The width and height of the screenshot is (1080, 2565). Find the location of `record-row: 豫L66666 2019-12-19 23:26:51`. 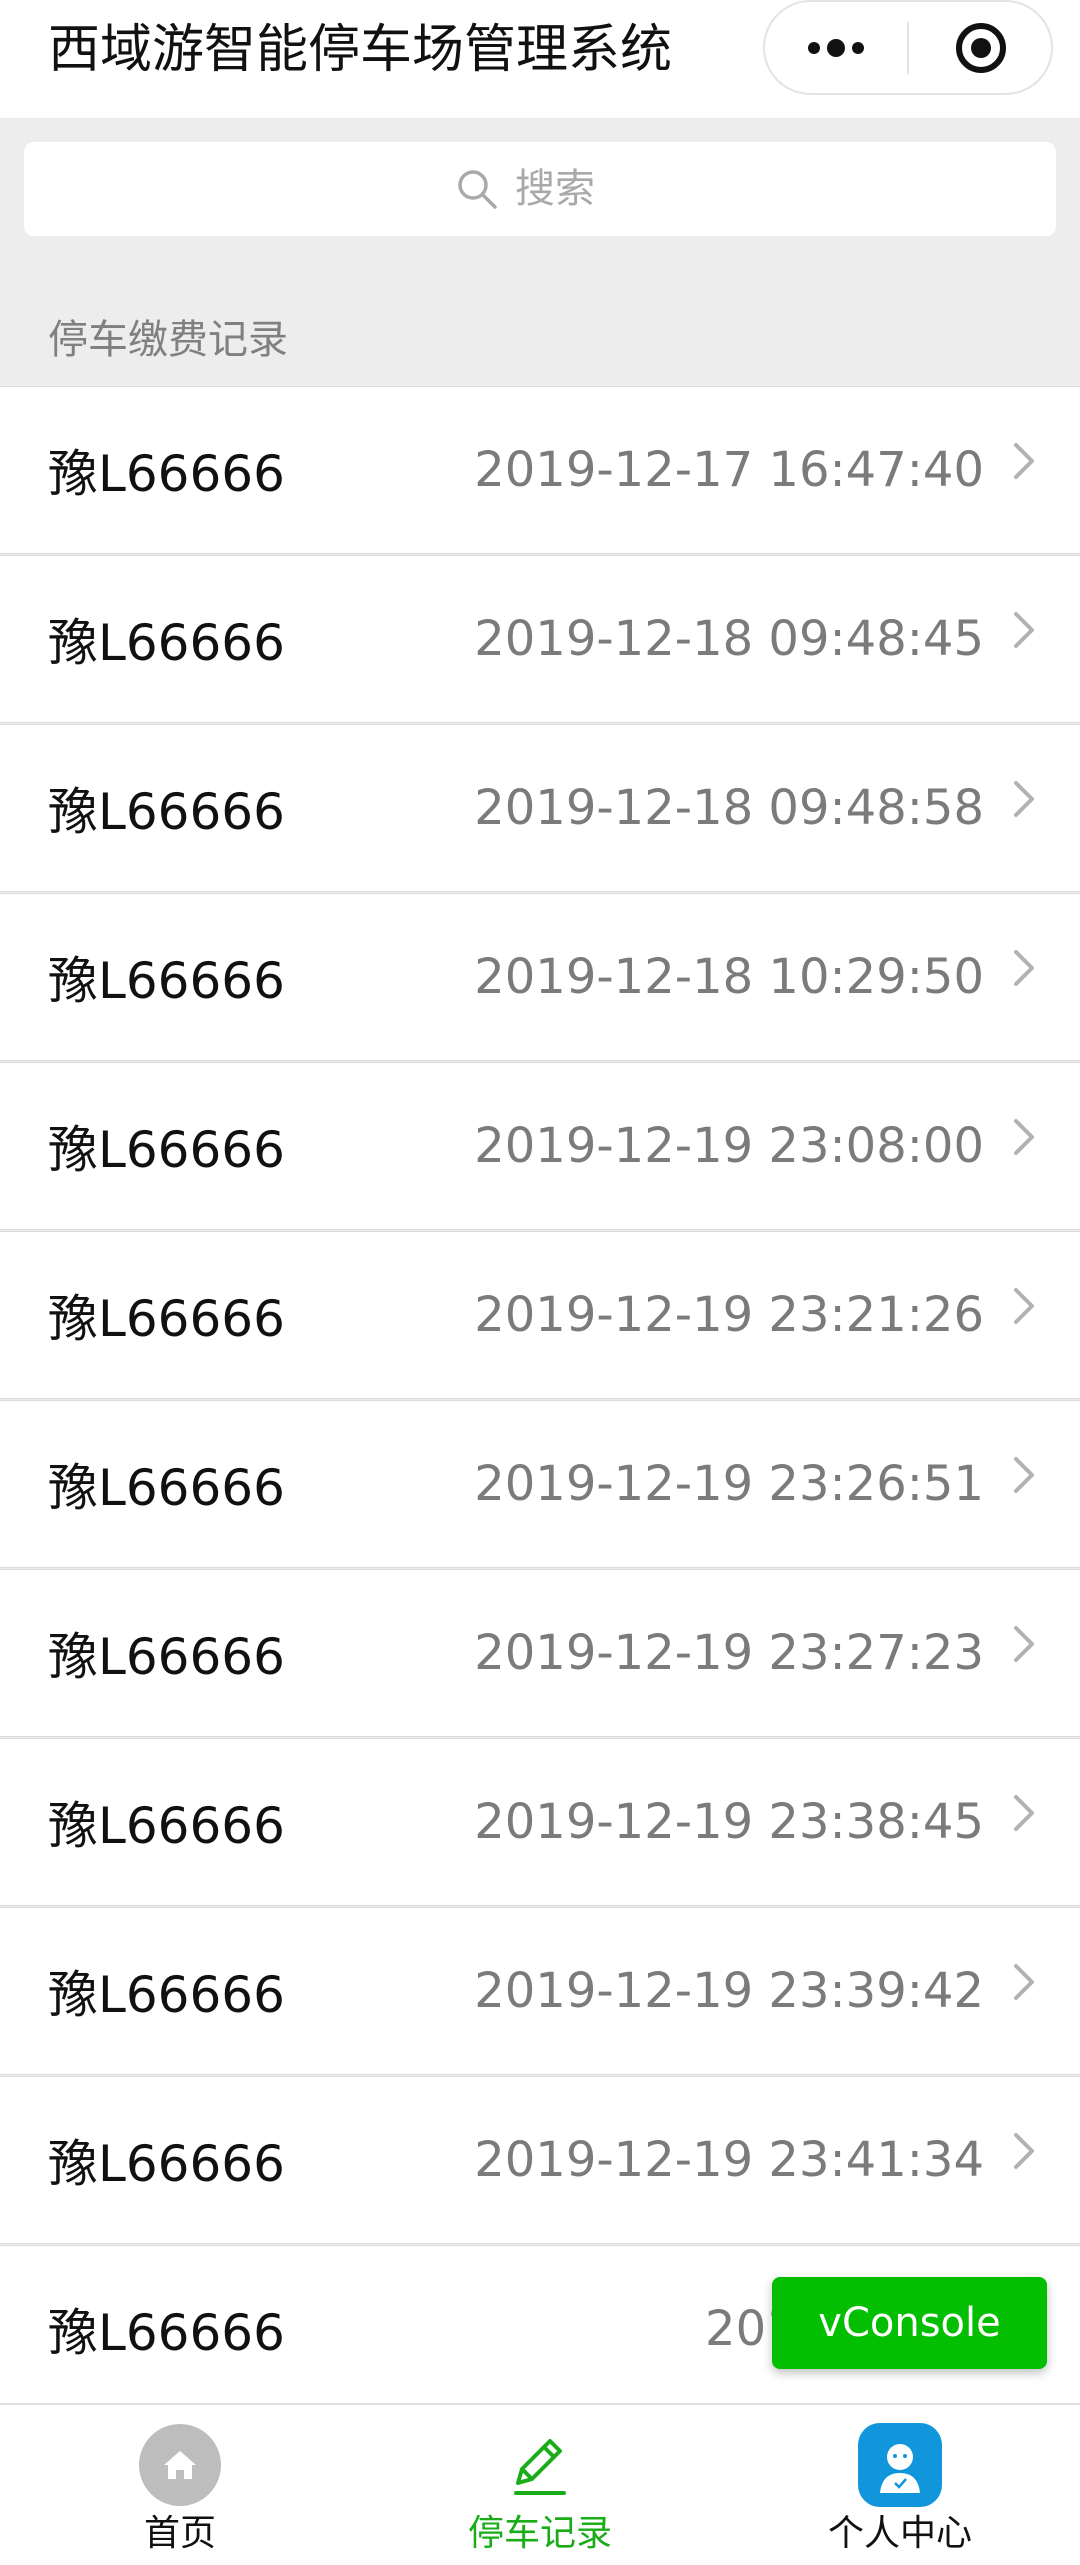

record-row: 豫L66666 2019-12-19 23:26:51 is located at coordinates (540, 1484).